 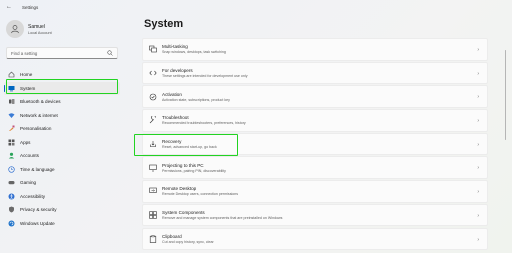 I want to click on sidebar-item-label: Apps, so click(x=25, y=142).